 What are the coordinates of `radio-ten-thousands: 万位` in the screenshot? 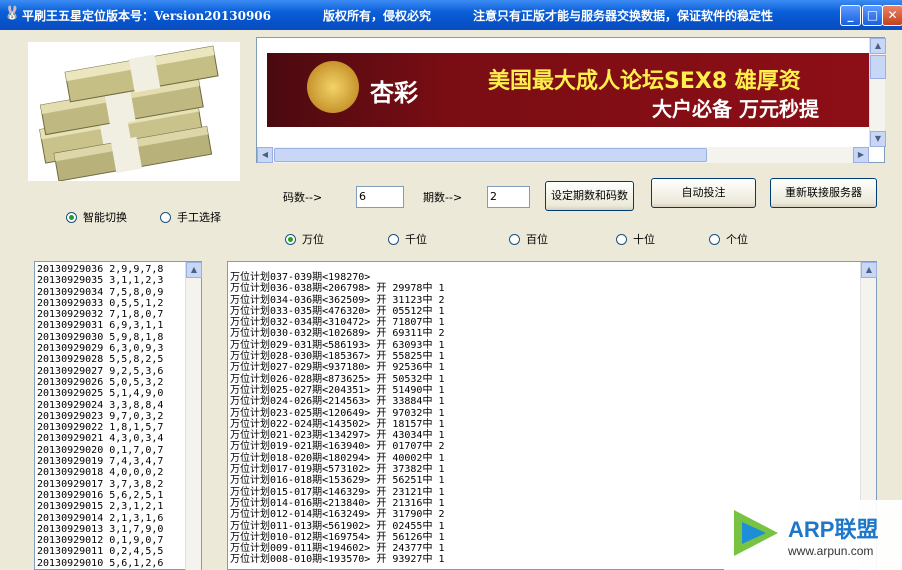 It's located at (304, 239).